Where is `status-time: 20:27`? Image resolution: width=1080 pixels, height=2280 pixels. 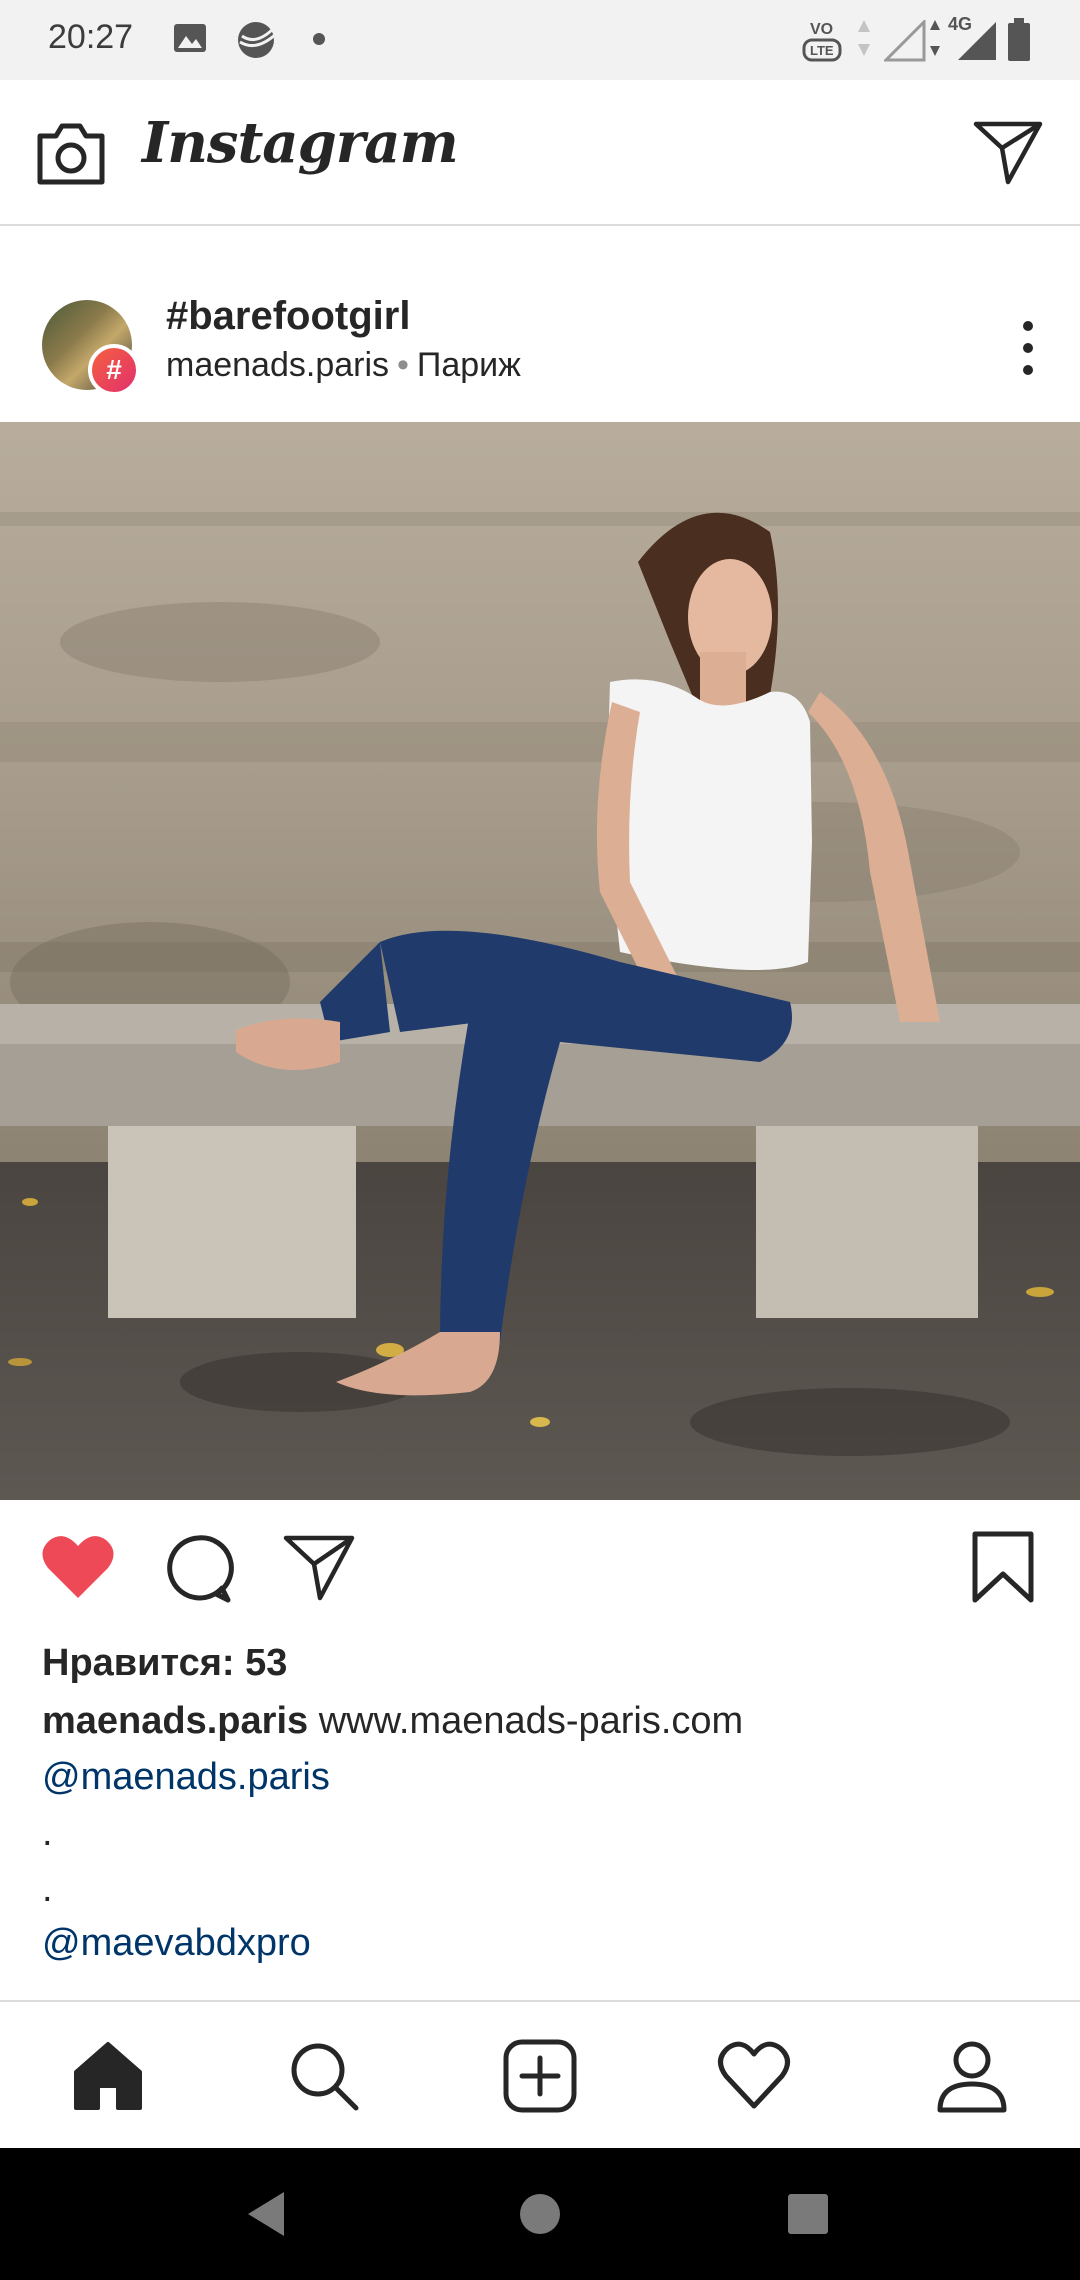 status-time: 20:27 is located at coordinates (91, 37).